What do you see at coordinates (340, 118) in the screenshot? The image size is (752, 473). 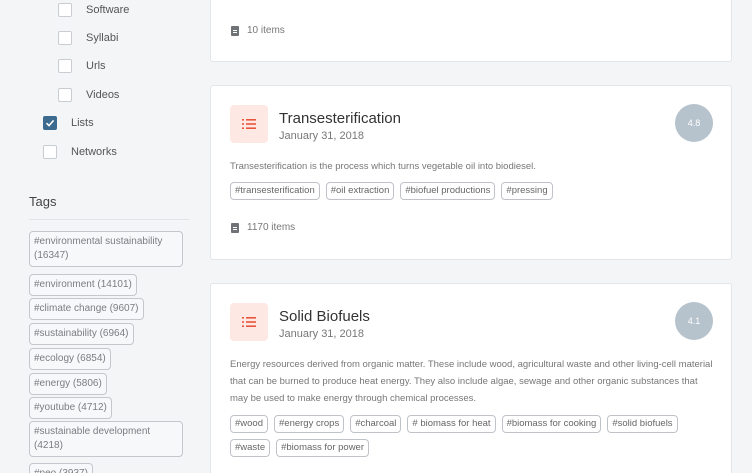 I see `card-title: Transesterification` at bounding box center [340, 118].